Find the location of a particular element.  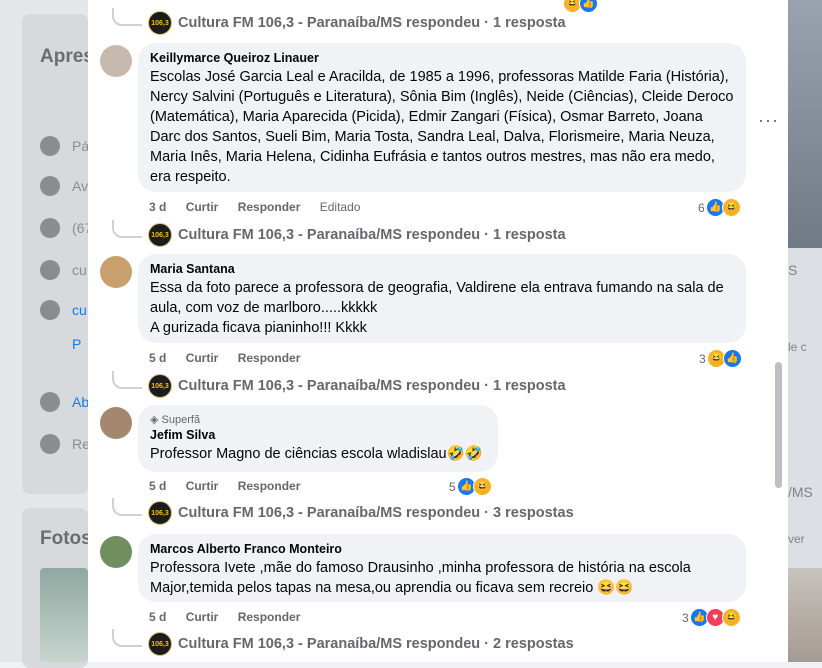

edited-label: Editado is located at coordinates (340, 207).